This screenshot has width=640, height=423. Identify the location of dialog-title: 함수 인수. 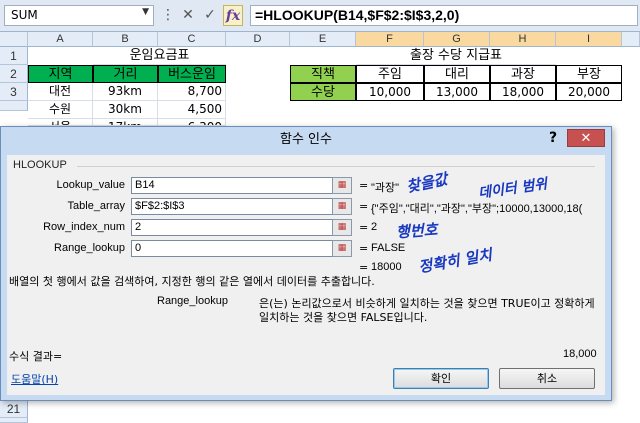
(306, 139).